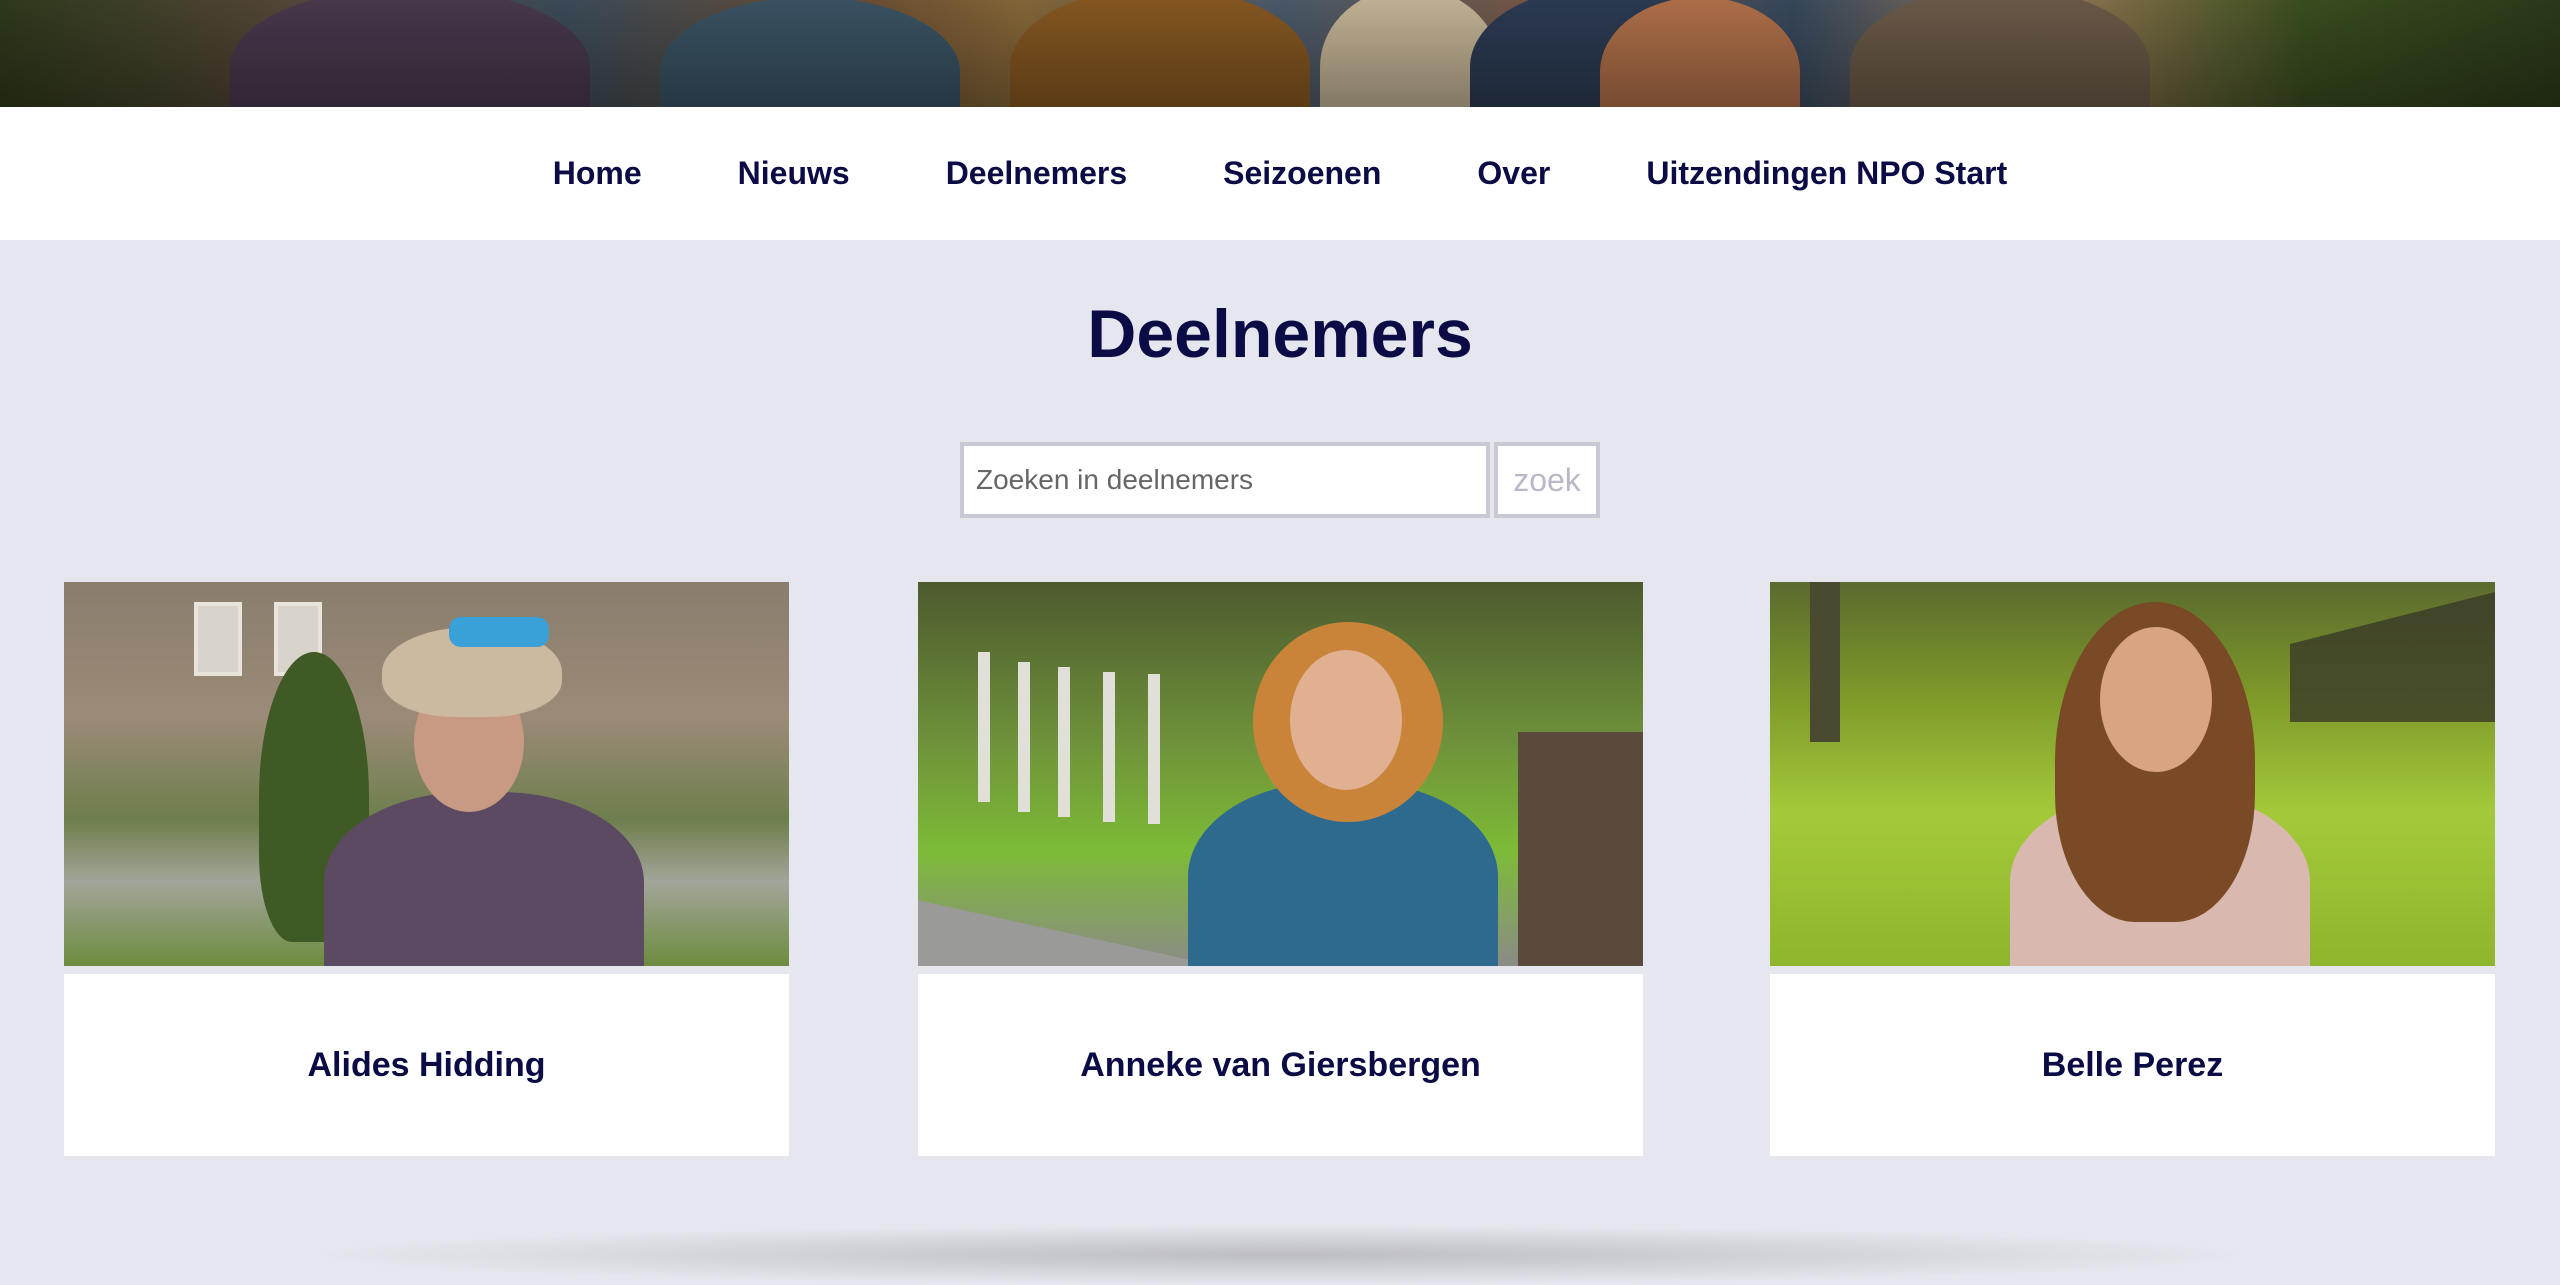 The height and width of the screenshot is (1285, 2560). I want to click on participant-name: Belle Perez, so click(2132, 1065).